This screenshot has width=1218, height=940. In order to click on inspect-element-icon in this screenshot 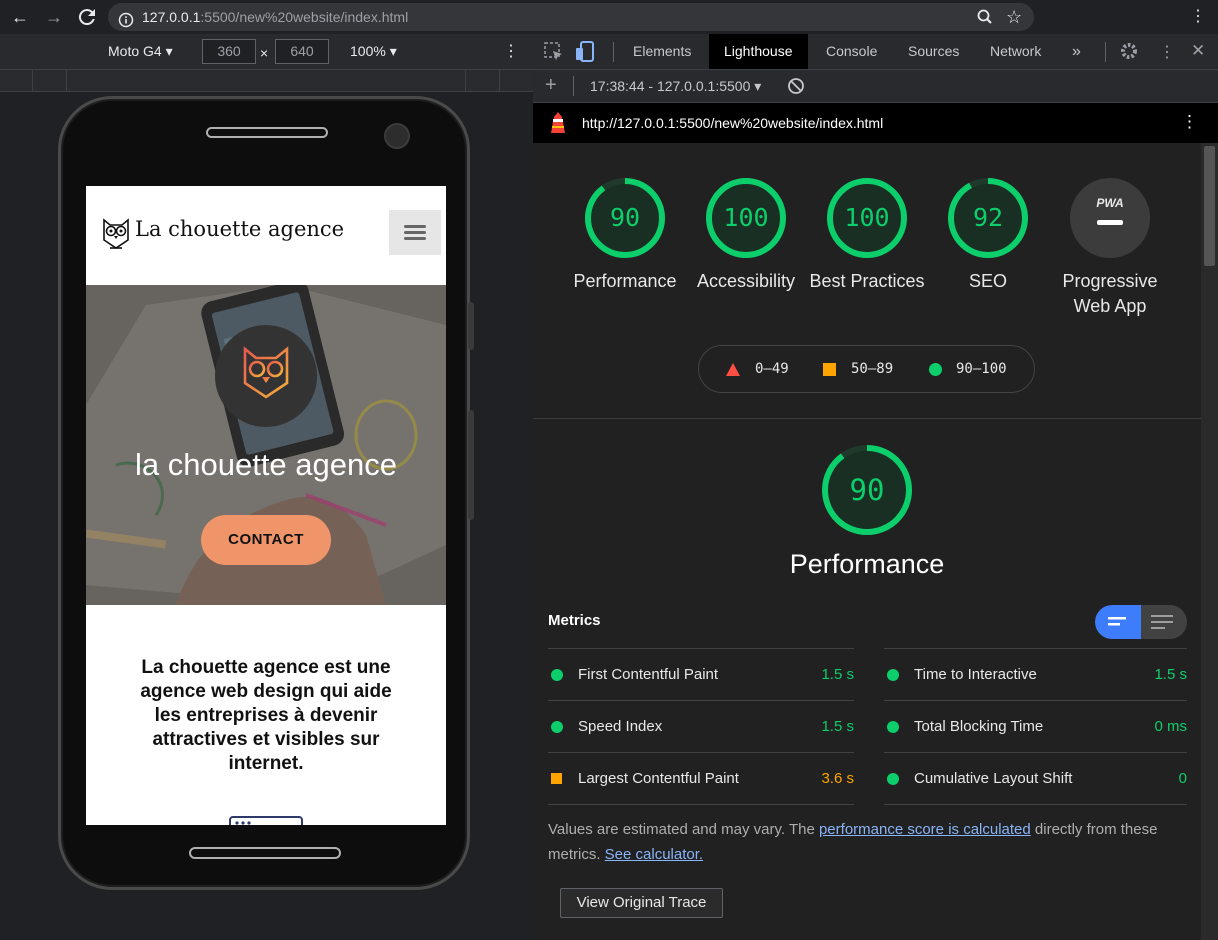, I will do `click(554, 53)`.